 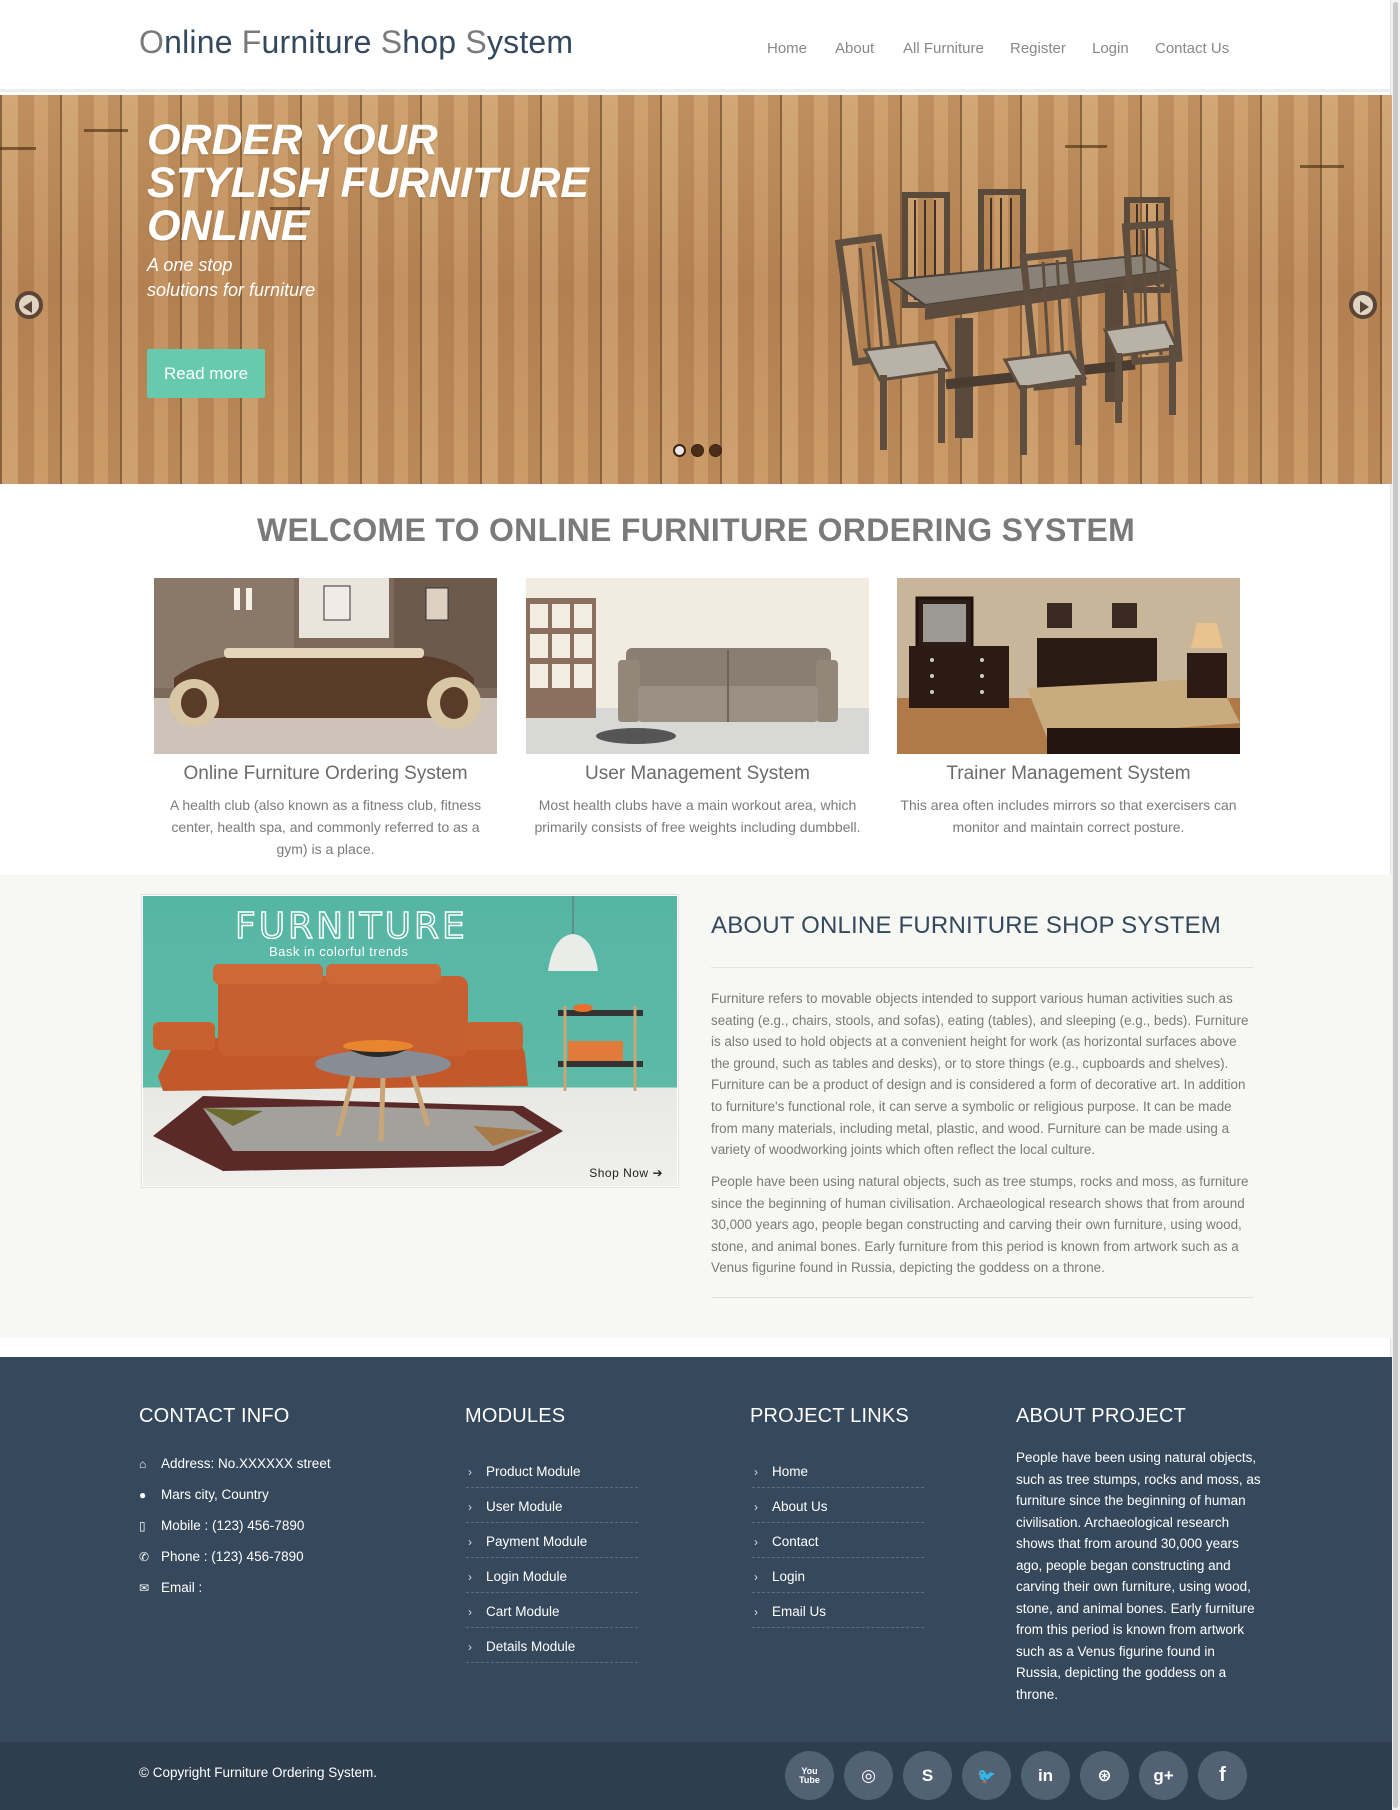 I want to click on skype-icon: S, so click(x=927, y=1775).